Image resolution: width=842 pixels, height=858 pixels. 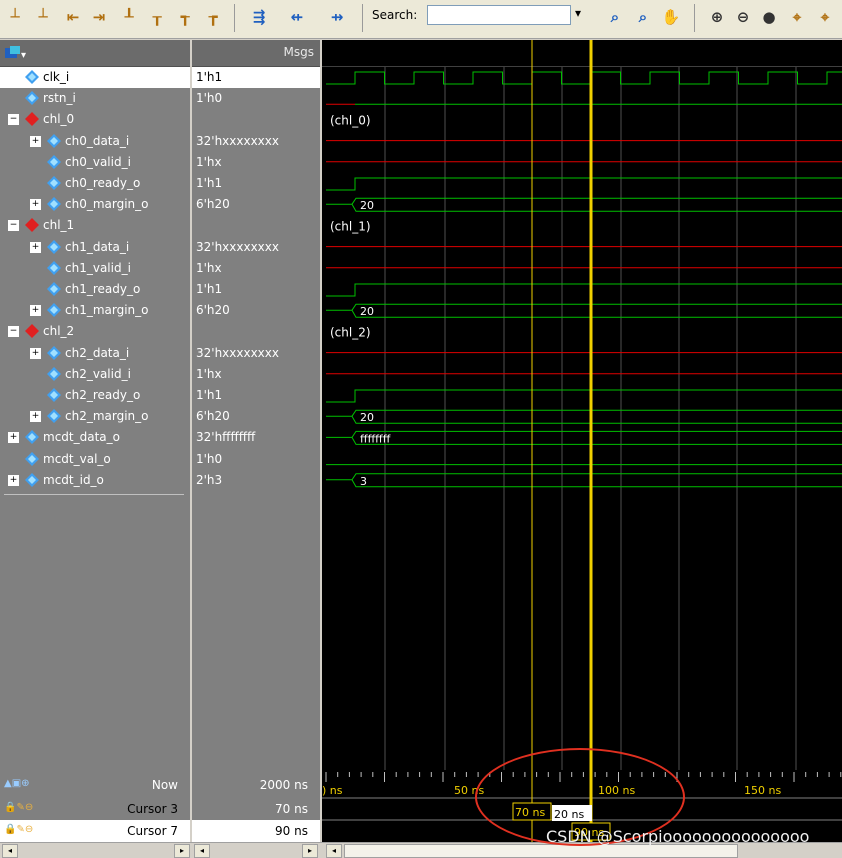 What do you see at coordinates (98, 161) in the screenshot?
I see `signal-name: ch0_valid_i` at bounding box center [98, 161].